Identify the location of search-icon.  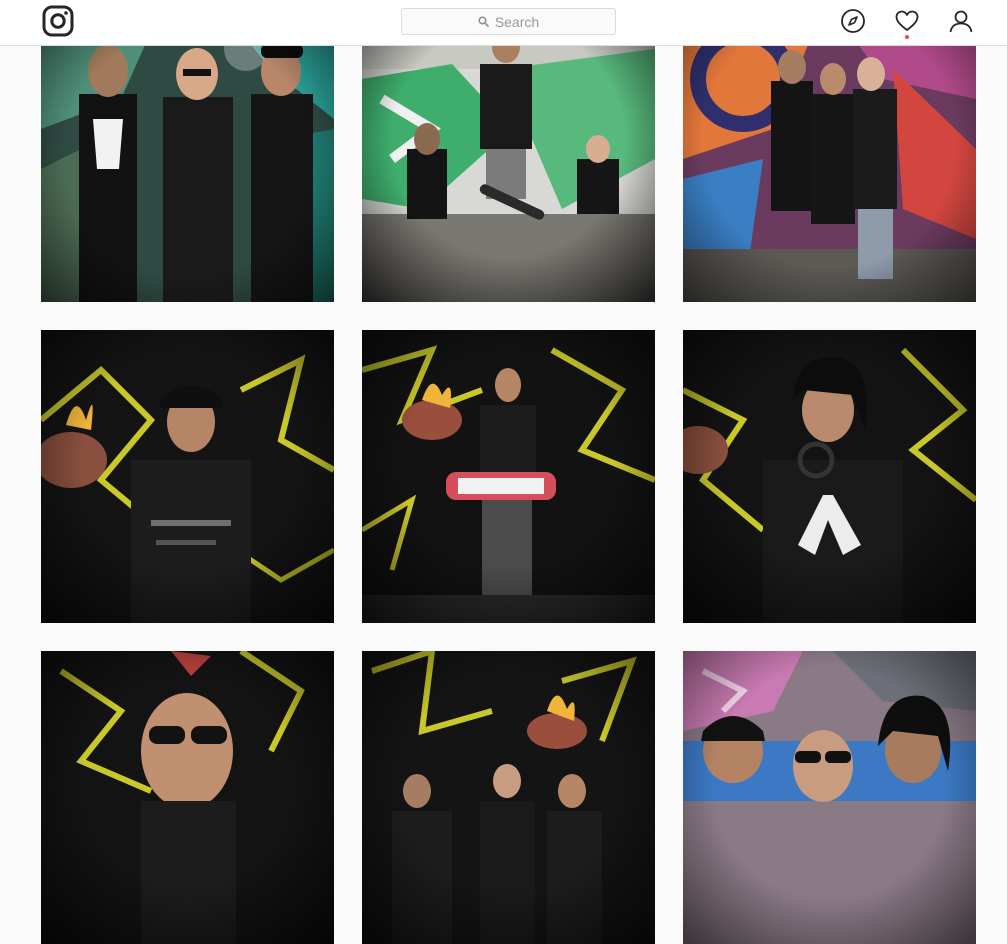
(483, 21).